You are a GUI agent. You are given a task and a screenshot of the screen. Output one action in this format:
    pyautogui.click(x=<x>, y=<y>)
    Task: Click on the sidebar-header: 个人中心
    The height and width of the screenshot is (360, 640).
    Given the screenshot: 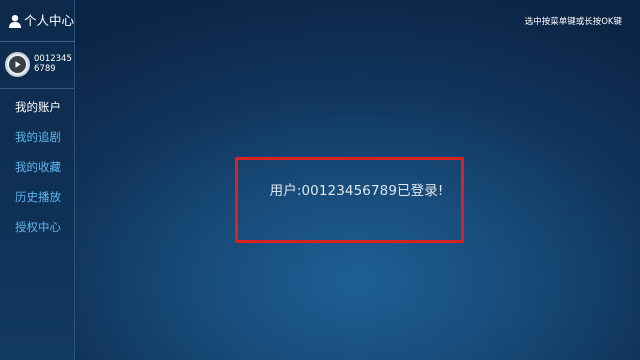 What is the action you would take?
    pyautogui.click(x=37, y=21)
    